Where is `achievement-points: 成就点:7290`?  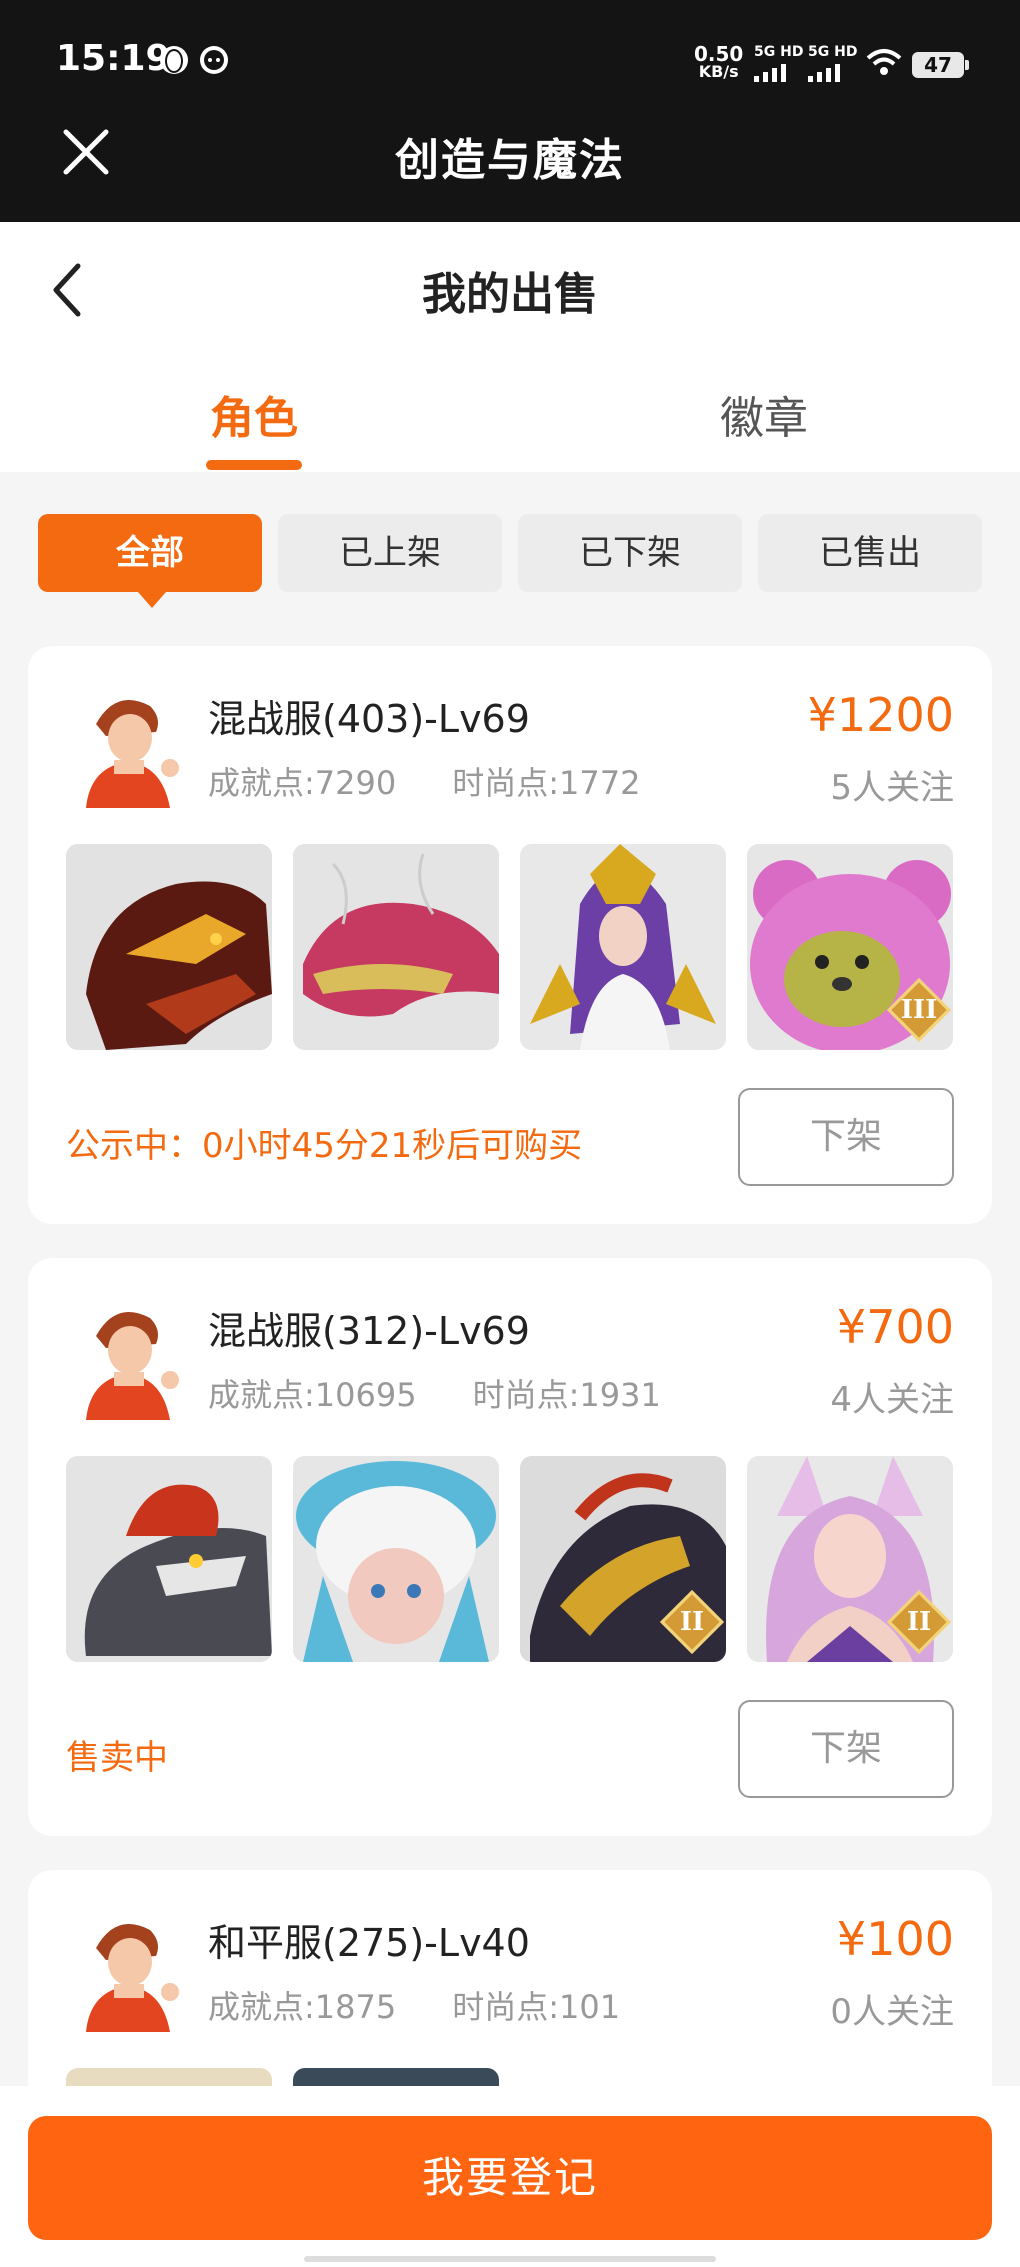 achievement-points: 成就点:7290 is located at coordinates (302, 783).